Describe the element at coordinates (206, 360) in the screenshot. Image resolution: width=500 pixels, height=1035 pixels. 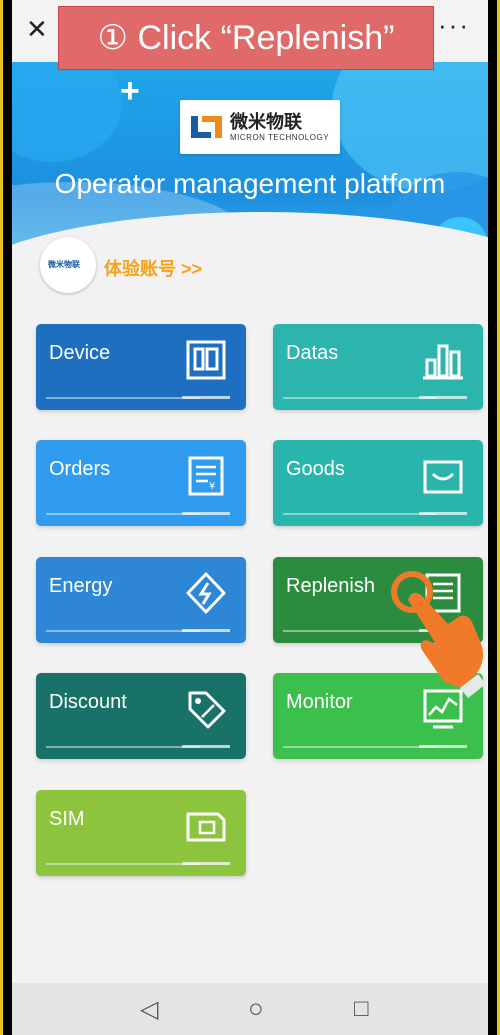
I see `device-icon` at that location.